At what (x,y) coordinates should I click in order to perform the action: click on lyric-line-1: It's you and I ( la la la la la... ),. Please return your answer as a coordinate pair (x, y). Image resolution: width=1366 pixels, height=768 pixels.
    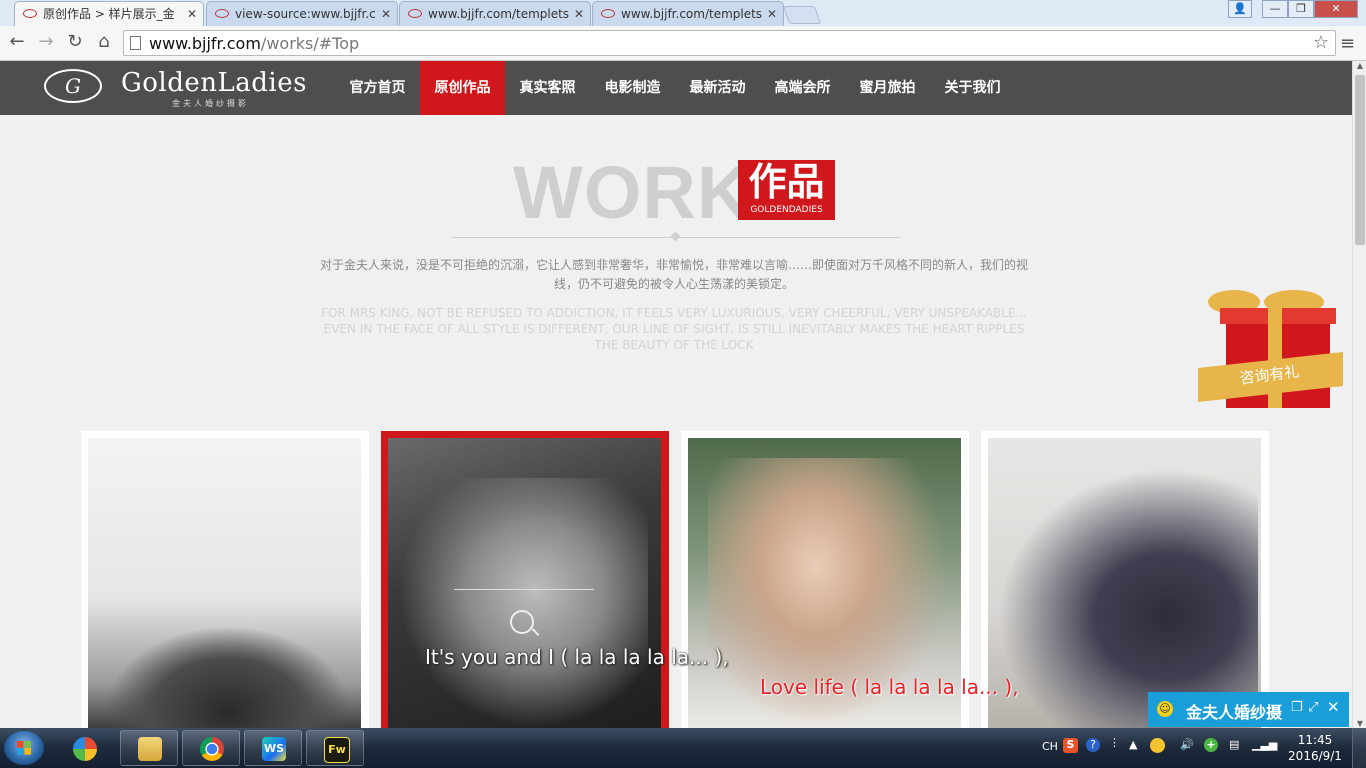
    Looking at the image, I should click on (577, 657).